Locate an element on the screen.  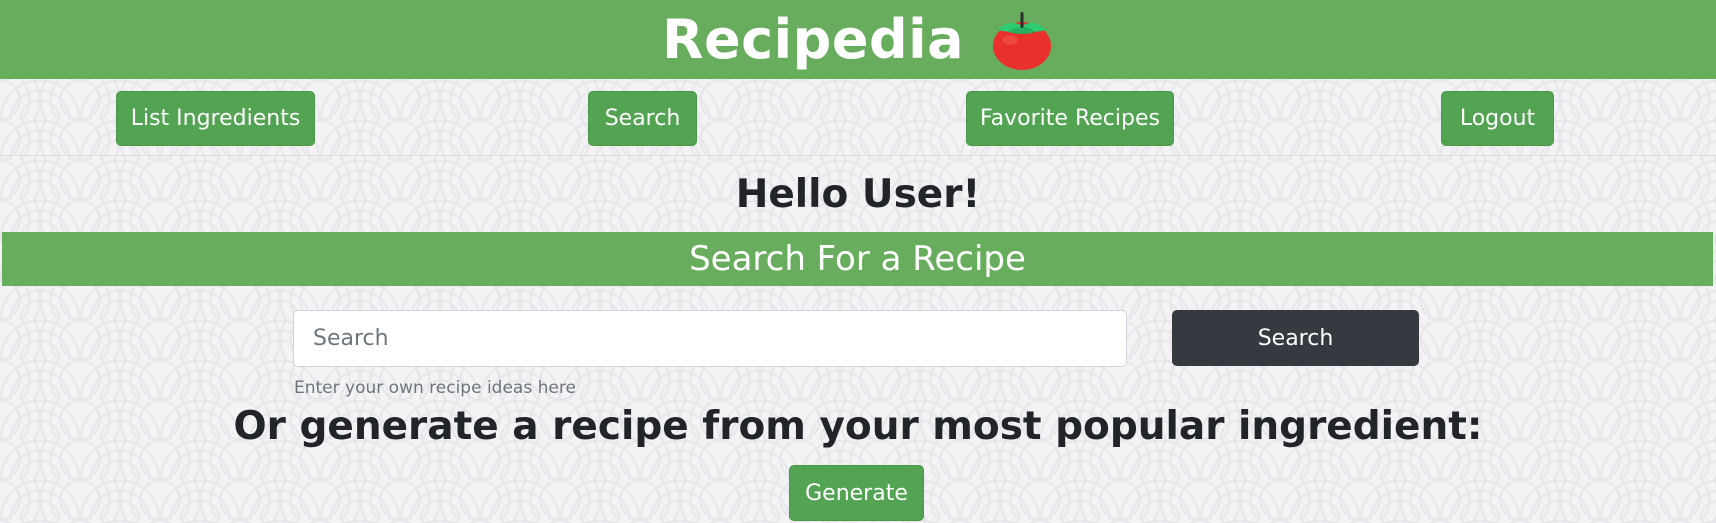
generate-button: Generate is located at coordinates (856, 493).